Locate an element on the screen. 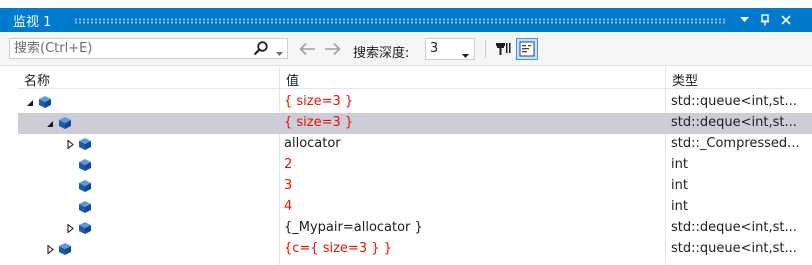  watch-toolbar: 搜索深度: 3 is located at coordinates (406, 49).